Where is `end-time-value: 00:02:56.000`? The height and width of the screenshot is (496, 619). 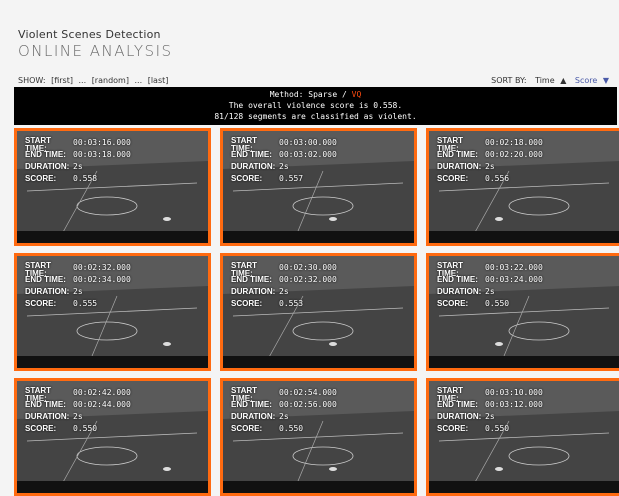 end-time-value: 00:02:56.000 is located at coordinates (308, 404).